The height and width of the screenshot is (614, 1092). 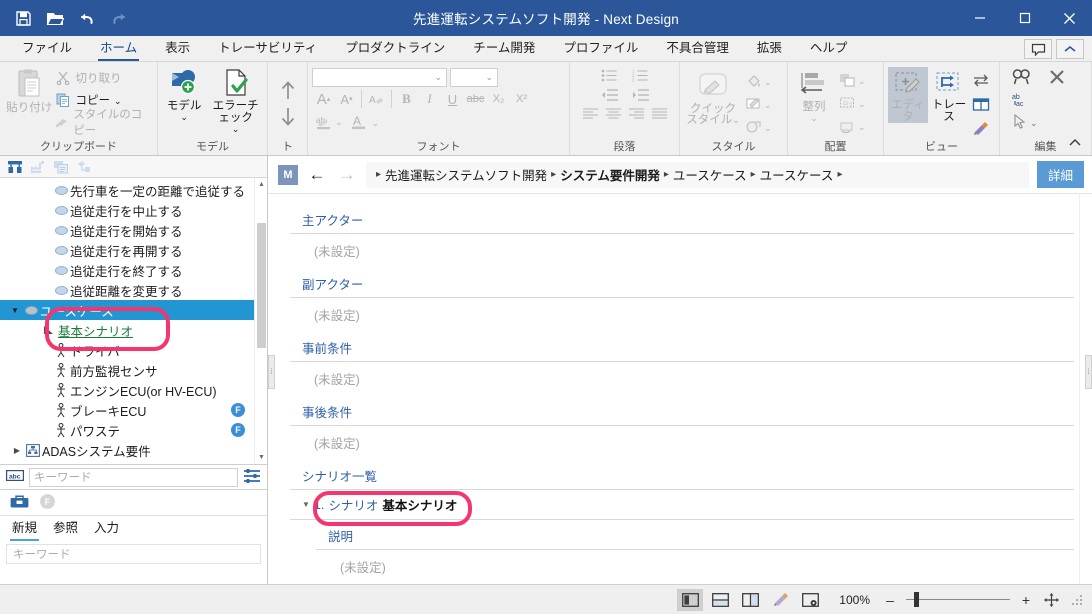 What do you see at coordinates (640, 96) in the screenshot?
I see `increase-indent-icon` at bounding box center [640, 96].